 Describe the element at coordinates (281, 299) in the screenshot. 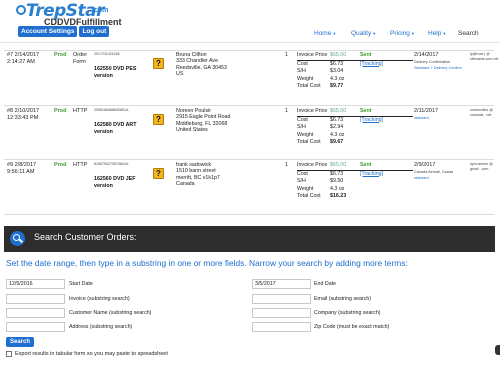

I see `email-input` at that location.